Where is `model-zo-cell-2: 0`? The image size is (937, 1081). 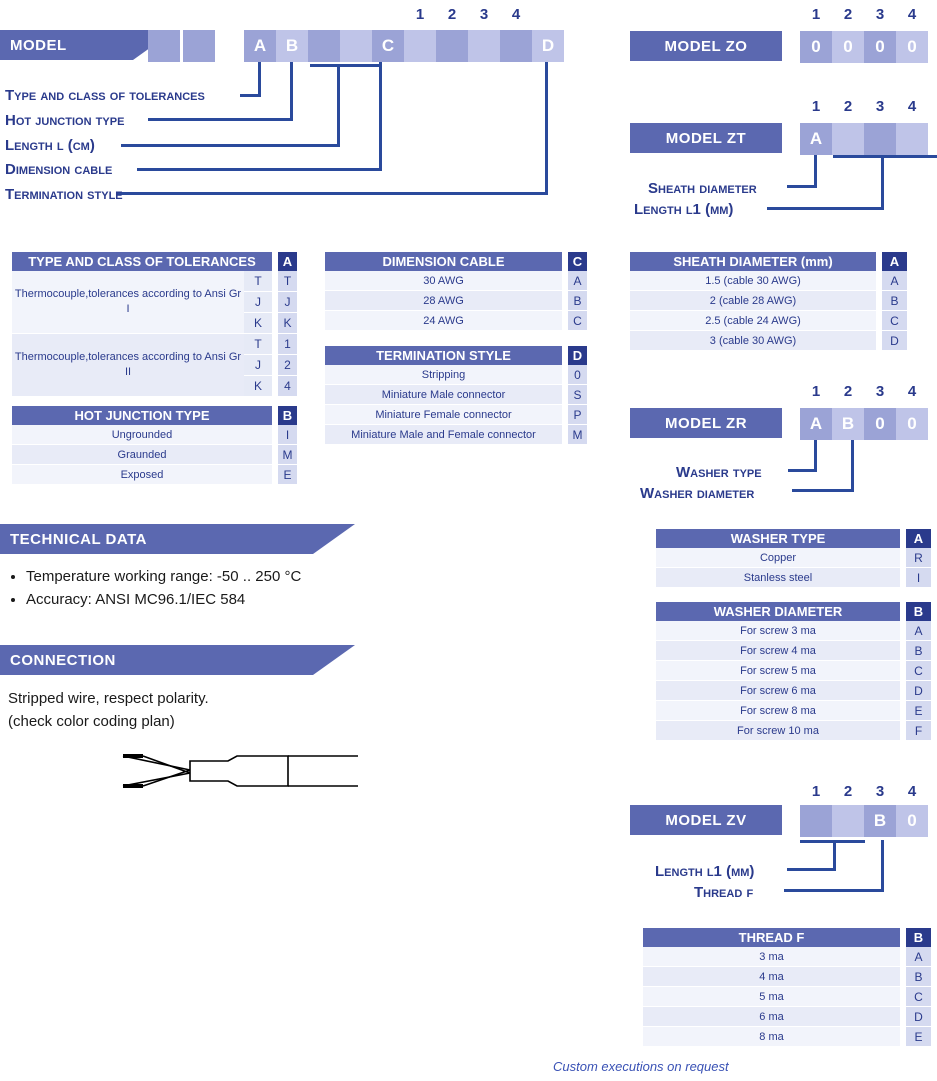
model-zo-cell-2: 0 is located at coordinates (848, 47).